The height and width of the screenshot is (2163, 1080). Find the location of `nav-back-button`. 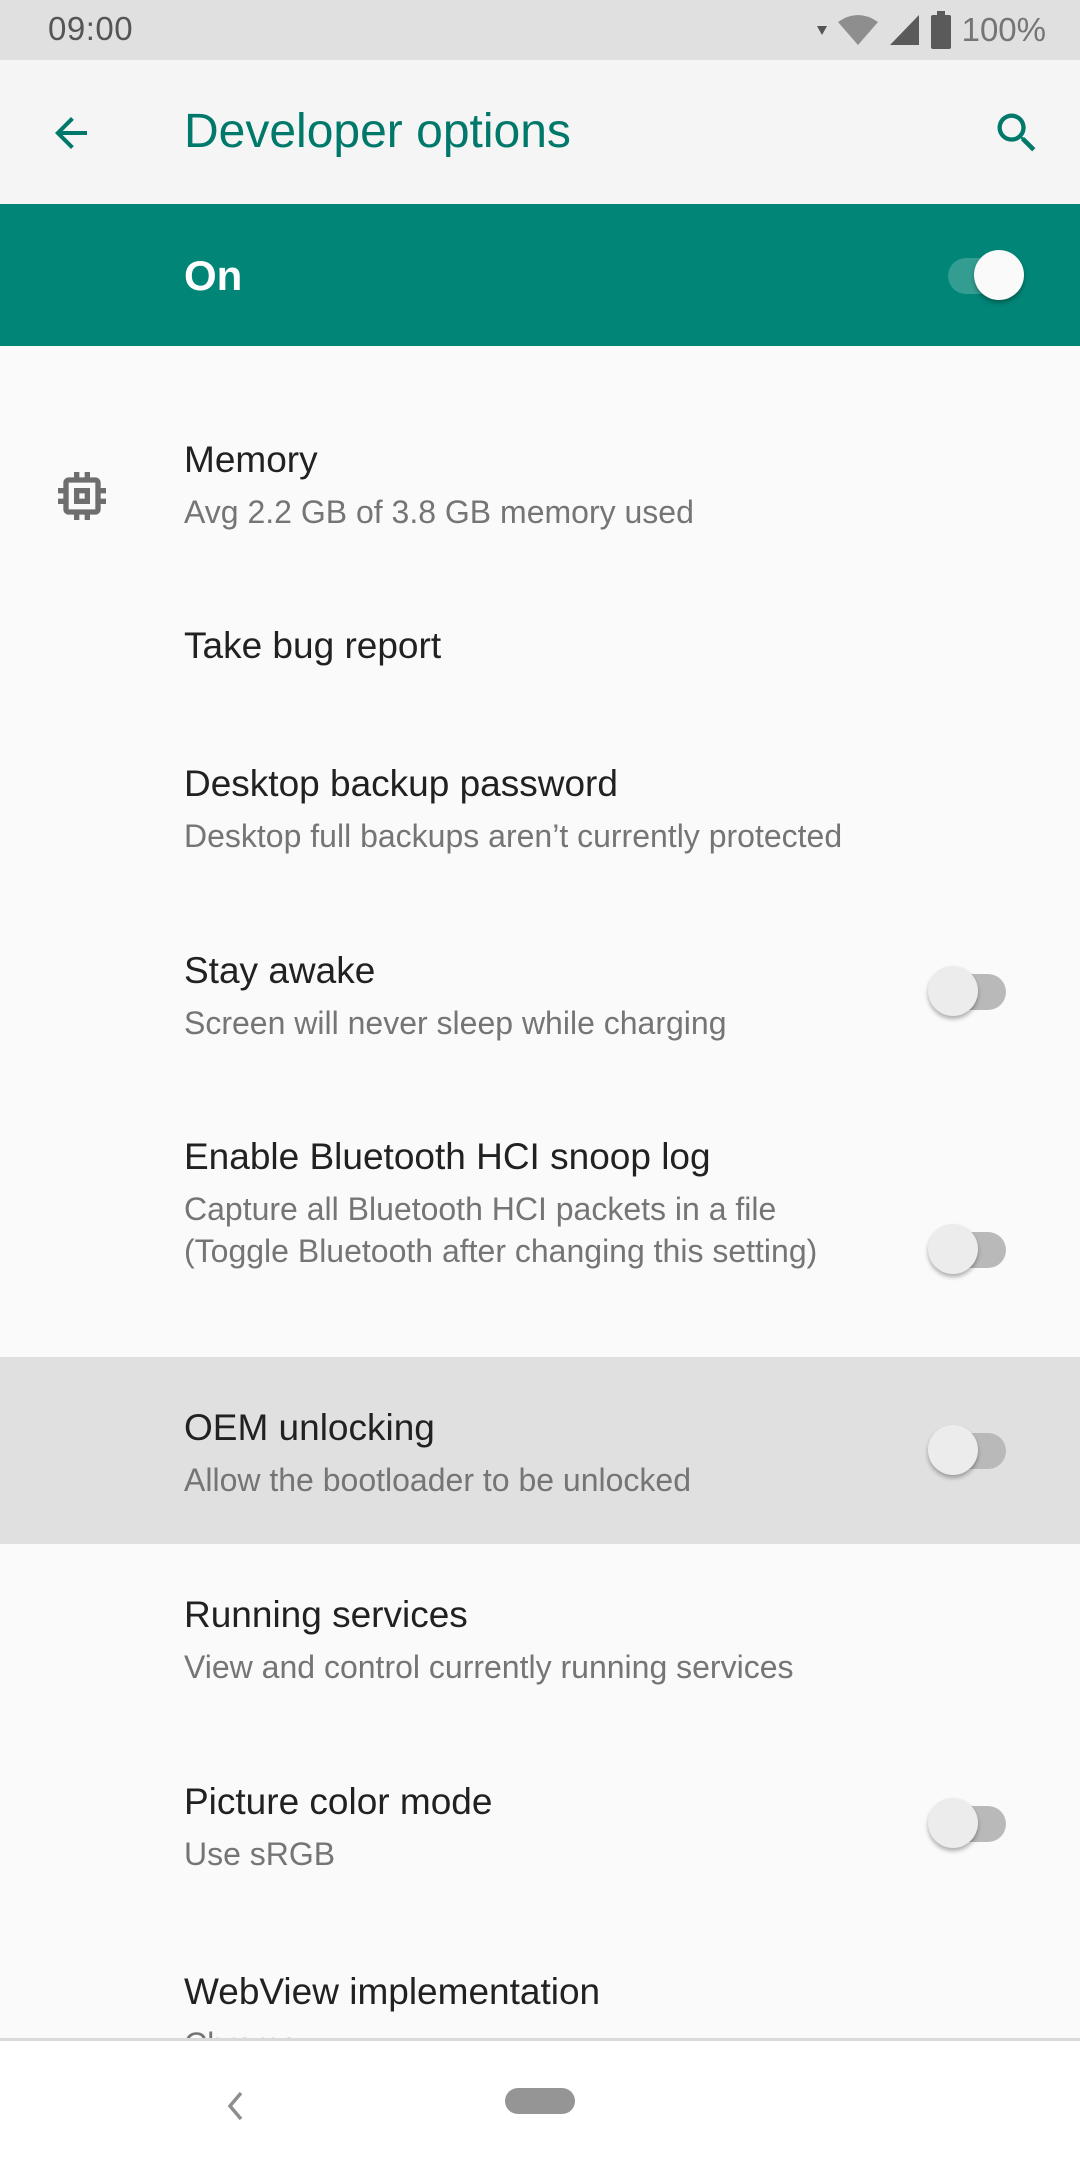

nav-back-button is located at coordinates (235, 2106).